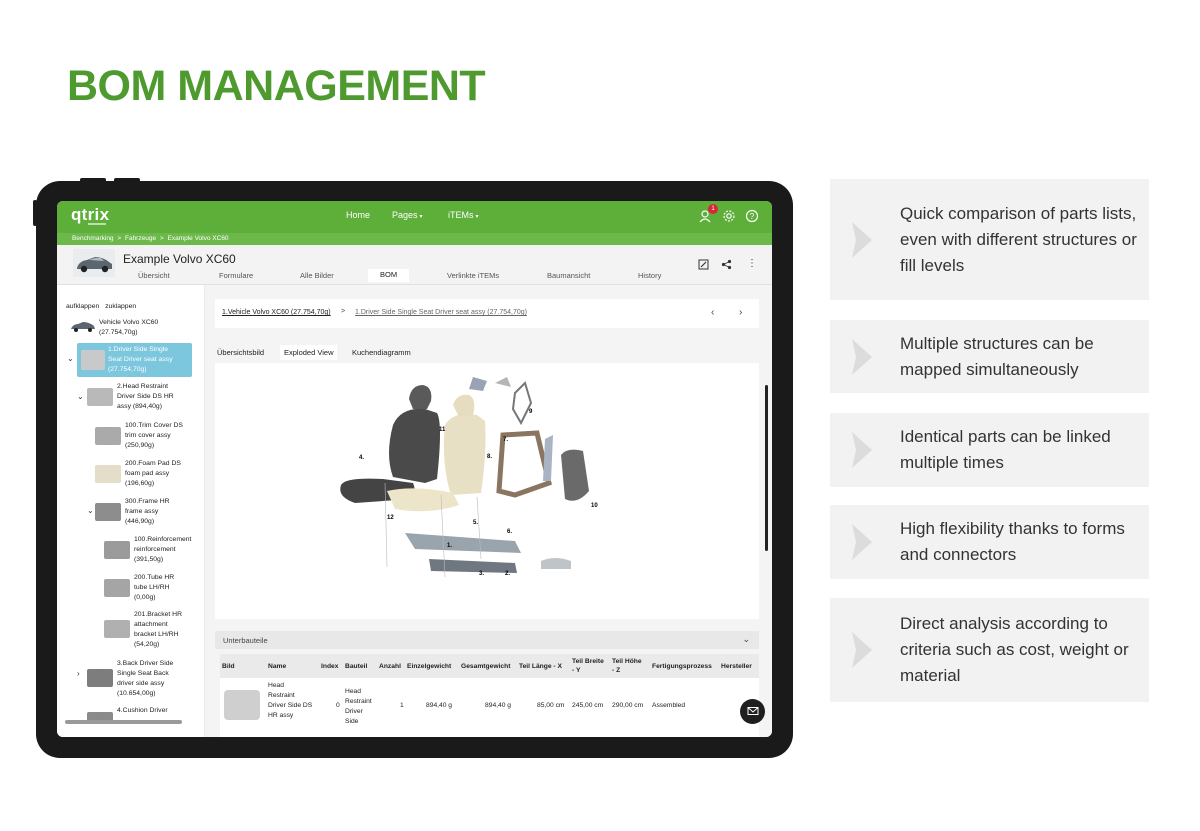 This screenshot has width=1200, height=831. I want to click on tree-node: Vehicle Volvo XC60 (27.754,70g), so click(134, 329).